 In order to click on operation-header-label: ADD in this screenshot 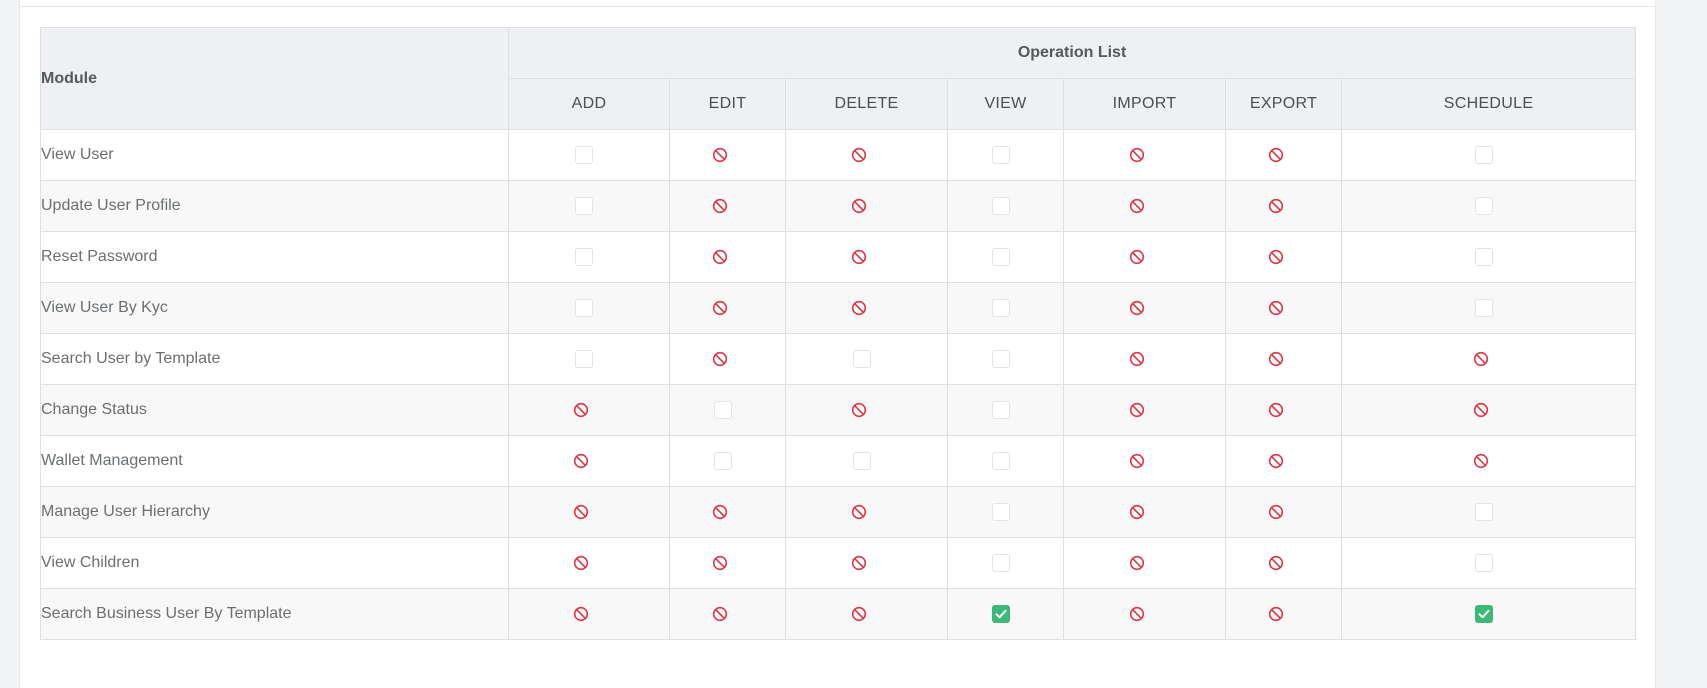, I will do `click(589, 103)`.